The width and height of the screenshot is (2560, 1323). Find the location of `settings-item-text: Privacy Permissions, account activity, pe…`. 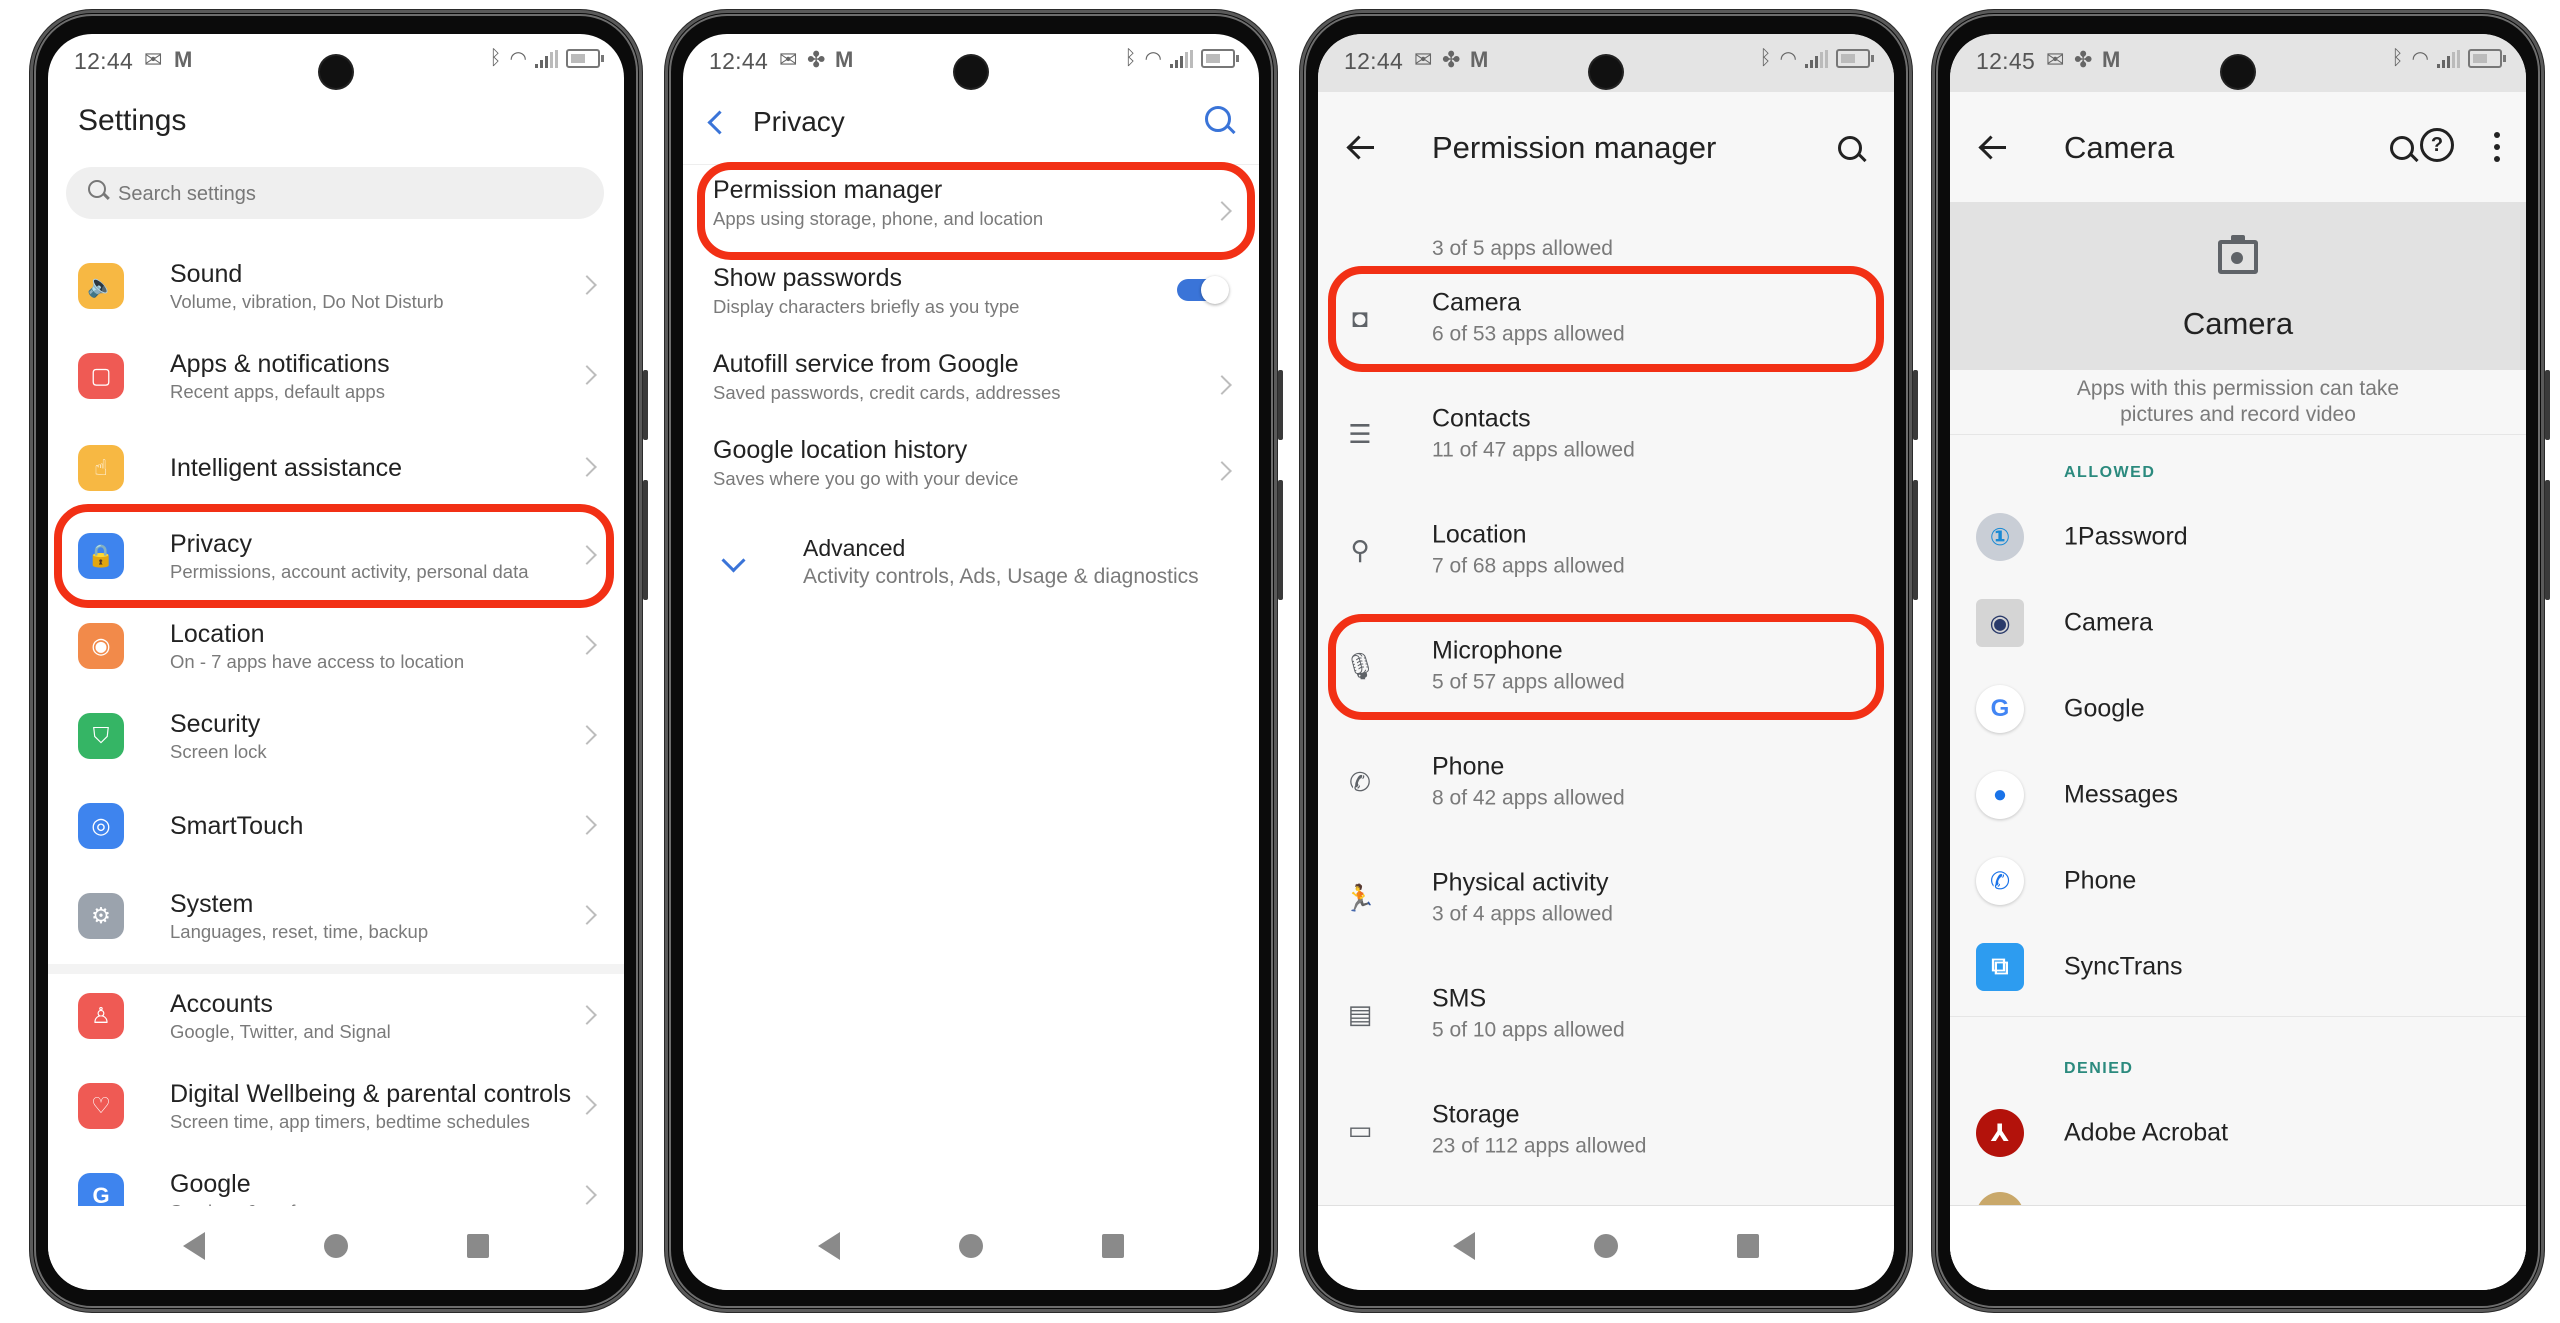

settings-item-text: Privacy Permissions, account activity, pe… is located at coordinates (349, 556).